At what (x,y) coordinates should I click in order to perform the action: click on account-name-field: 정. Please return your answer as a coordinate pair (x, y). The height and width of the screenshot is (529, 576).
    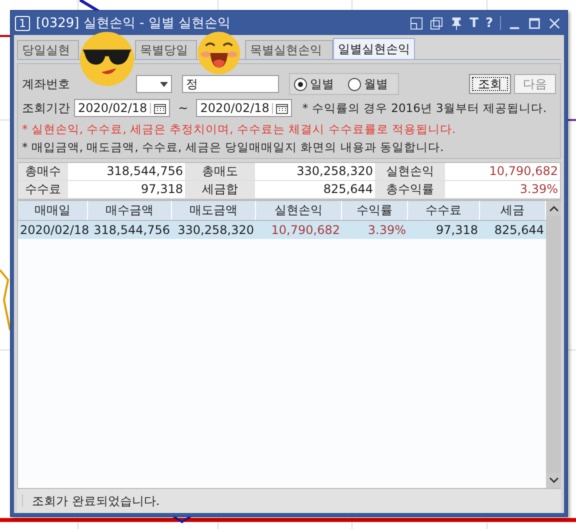
    Looking at the image, I should click on (230, 84).